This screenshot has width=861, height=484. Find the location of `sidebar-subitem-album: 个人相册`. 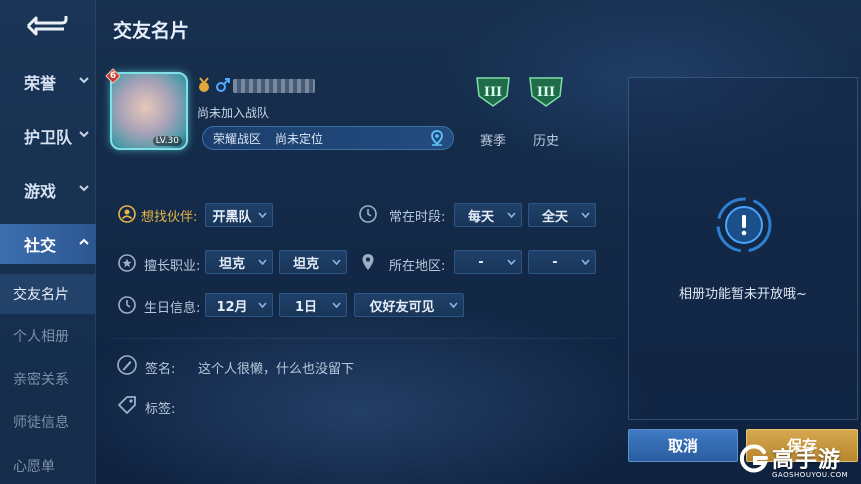

sidebar-subitem-album: 个人相册 is located at coordinates (48, 336).